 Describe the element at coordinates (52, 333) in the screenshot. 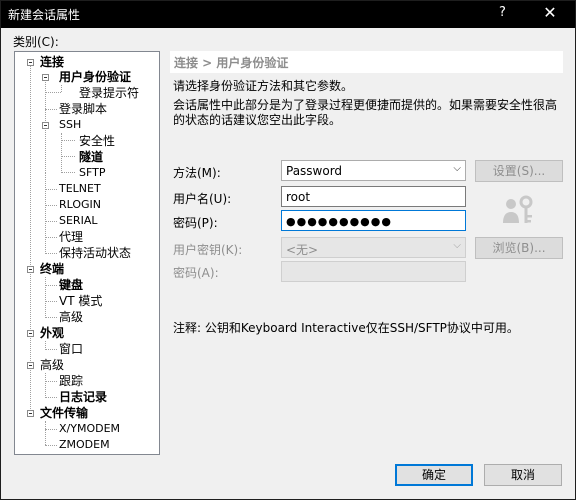

I see `tree-item-appearance: 外观` at that location.